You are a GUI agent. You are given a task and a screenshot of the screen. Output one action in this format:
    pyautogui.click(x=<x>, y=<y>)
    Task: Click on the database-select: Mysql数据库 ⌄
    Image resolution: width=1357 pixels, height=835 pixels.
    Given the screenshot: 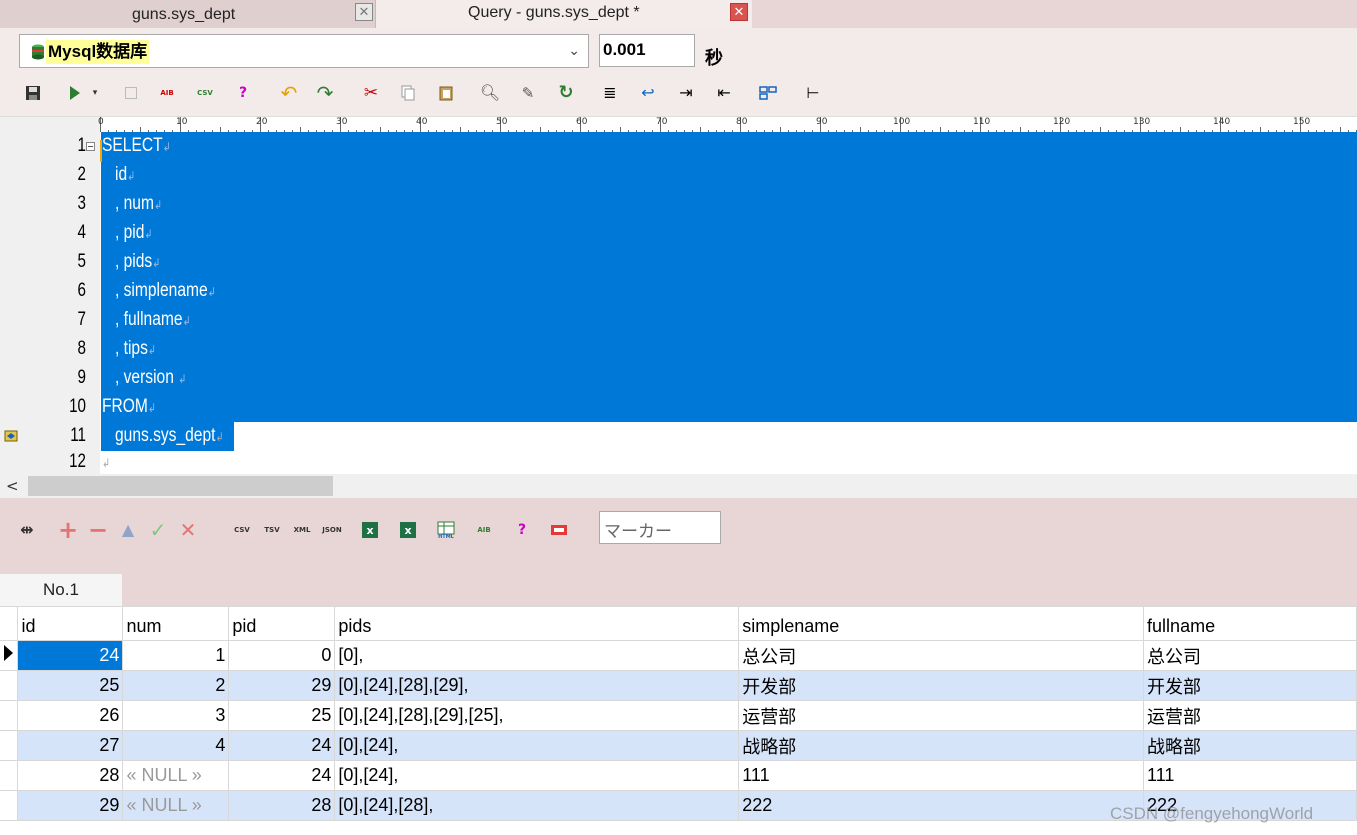 What is the action you would take?
    pyautogui.click(x=304, y=51)
    